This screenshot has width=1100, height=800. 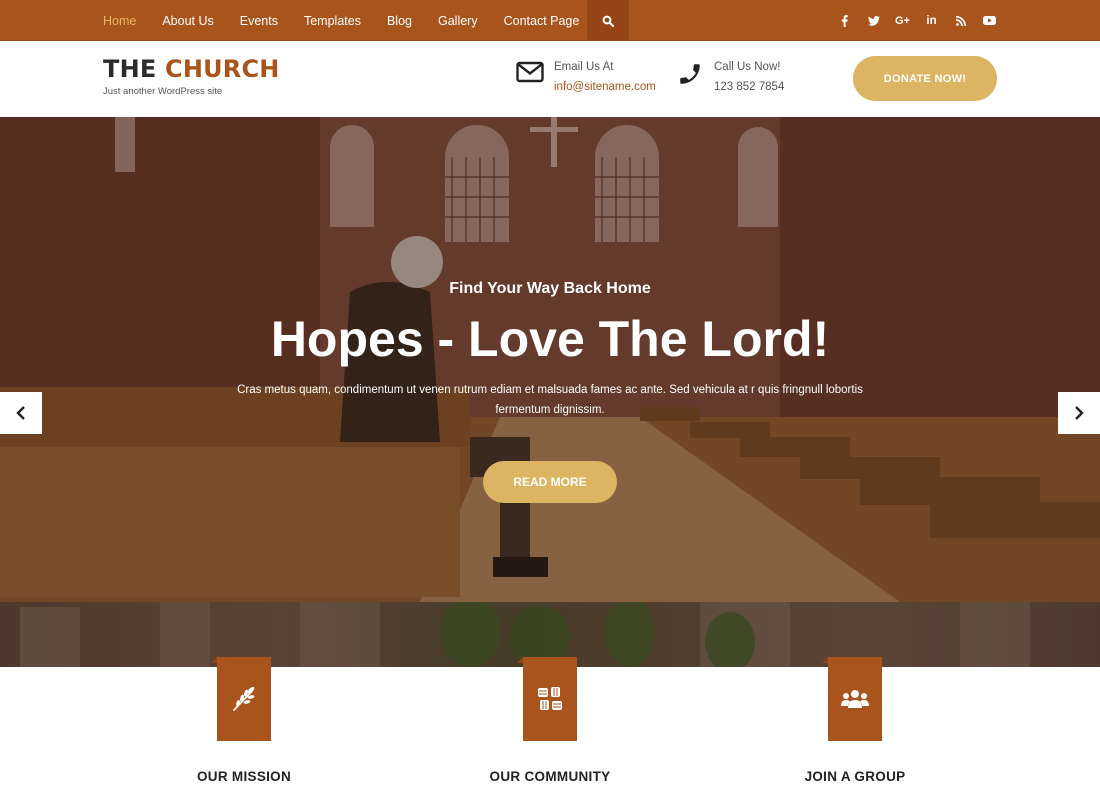 I want to click on phone-label: Call Us Now!, so click(x=747, y=67).